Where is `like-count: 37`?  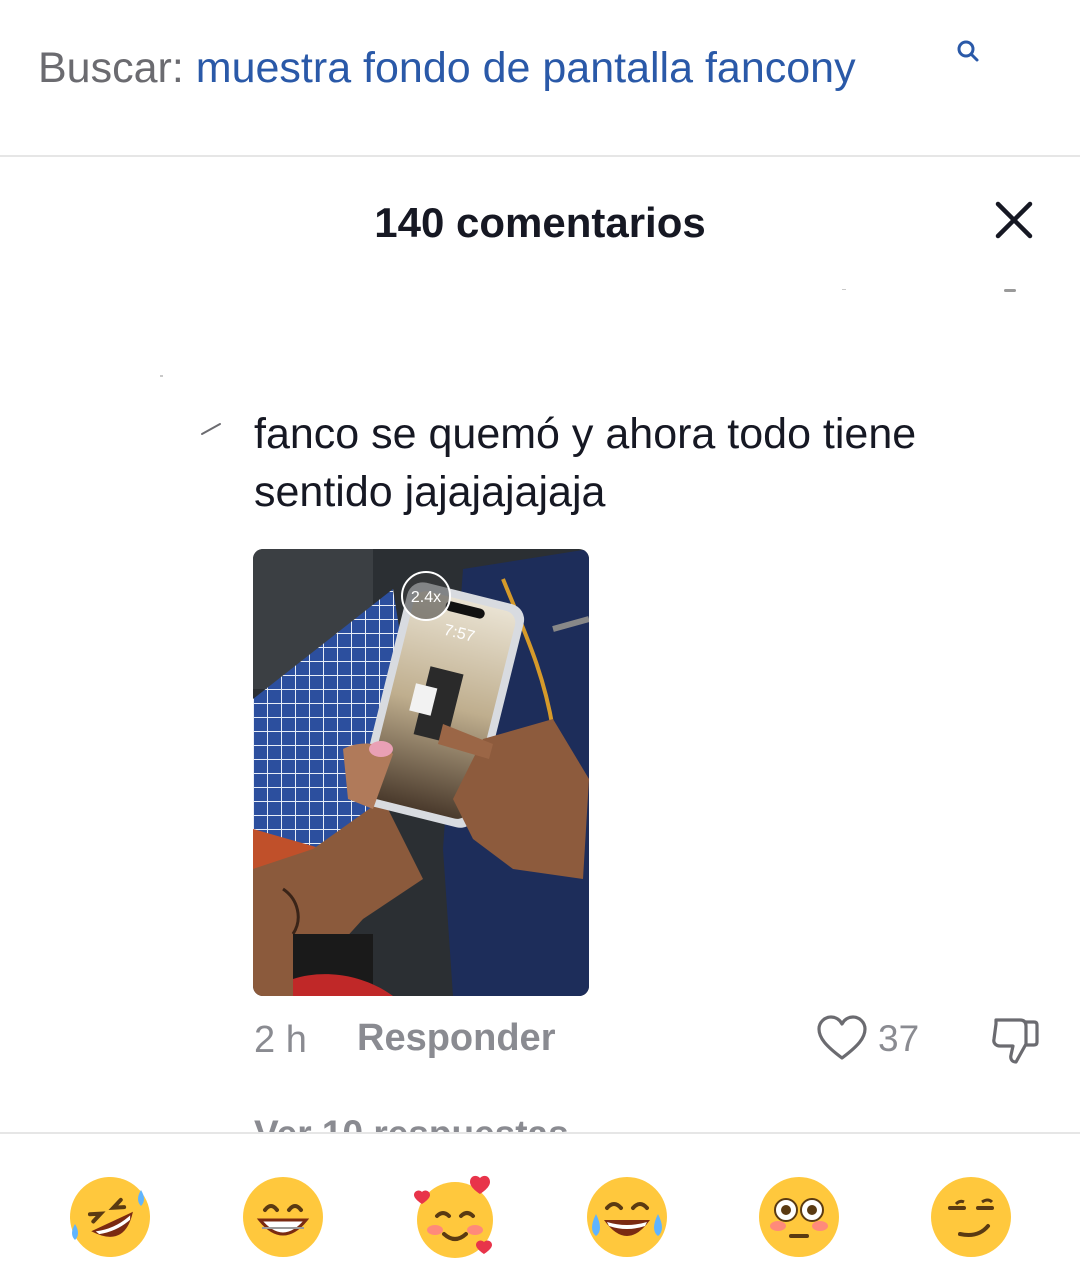 like-count: 37 is located at coordinates (899, 1038).